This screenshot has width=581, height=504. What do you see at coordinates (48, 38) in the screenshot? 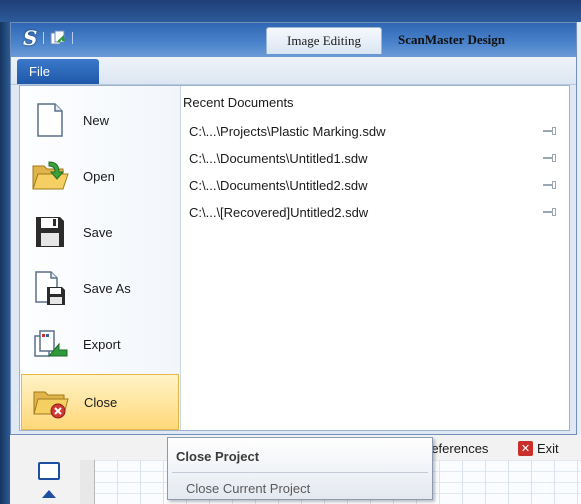
I see `quick-access-toolbar: S` at bounding box center [48, 38].